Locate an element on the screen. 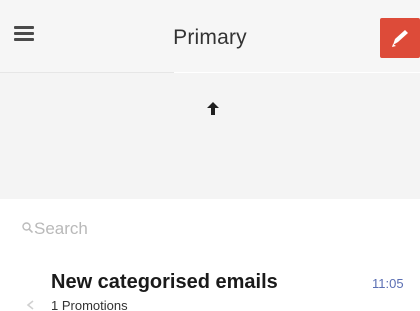 Image resolution: width=420 pixels, height=311 pixels. email-time: 11:05 is located at coordinates (388, 283).